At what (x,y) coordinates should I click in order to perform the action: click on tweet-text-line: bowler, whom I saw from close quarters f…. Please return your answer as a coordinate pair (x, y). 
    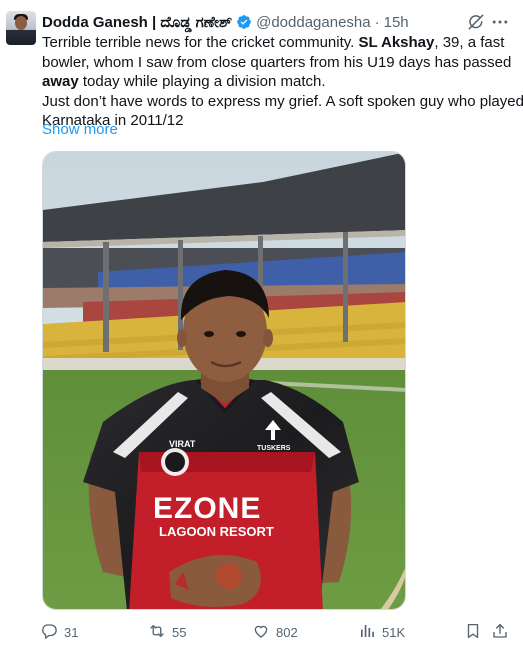
    Looking at the image, I should click on (277, 62).